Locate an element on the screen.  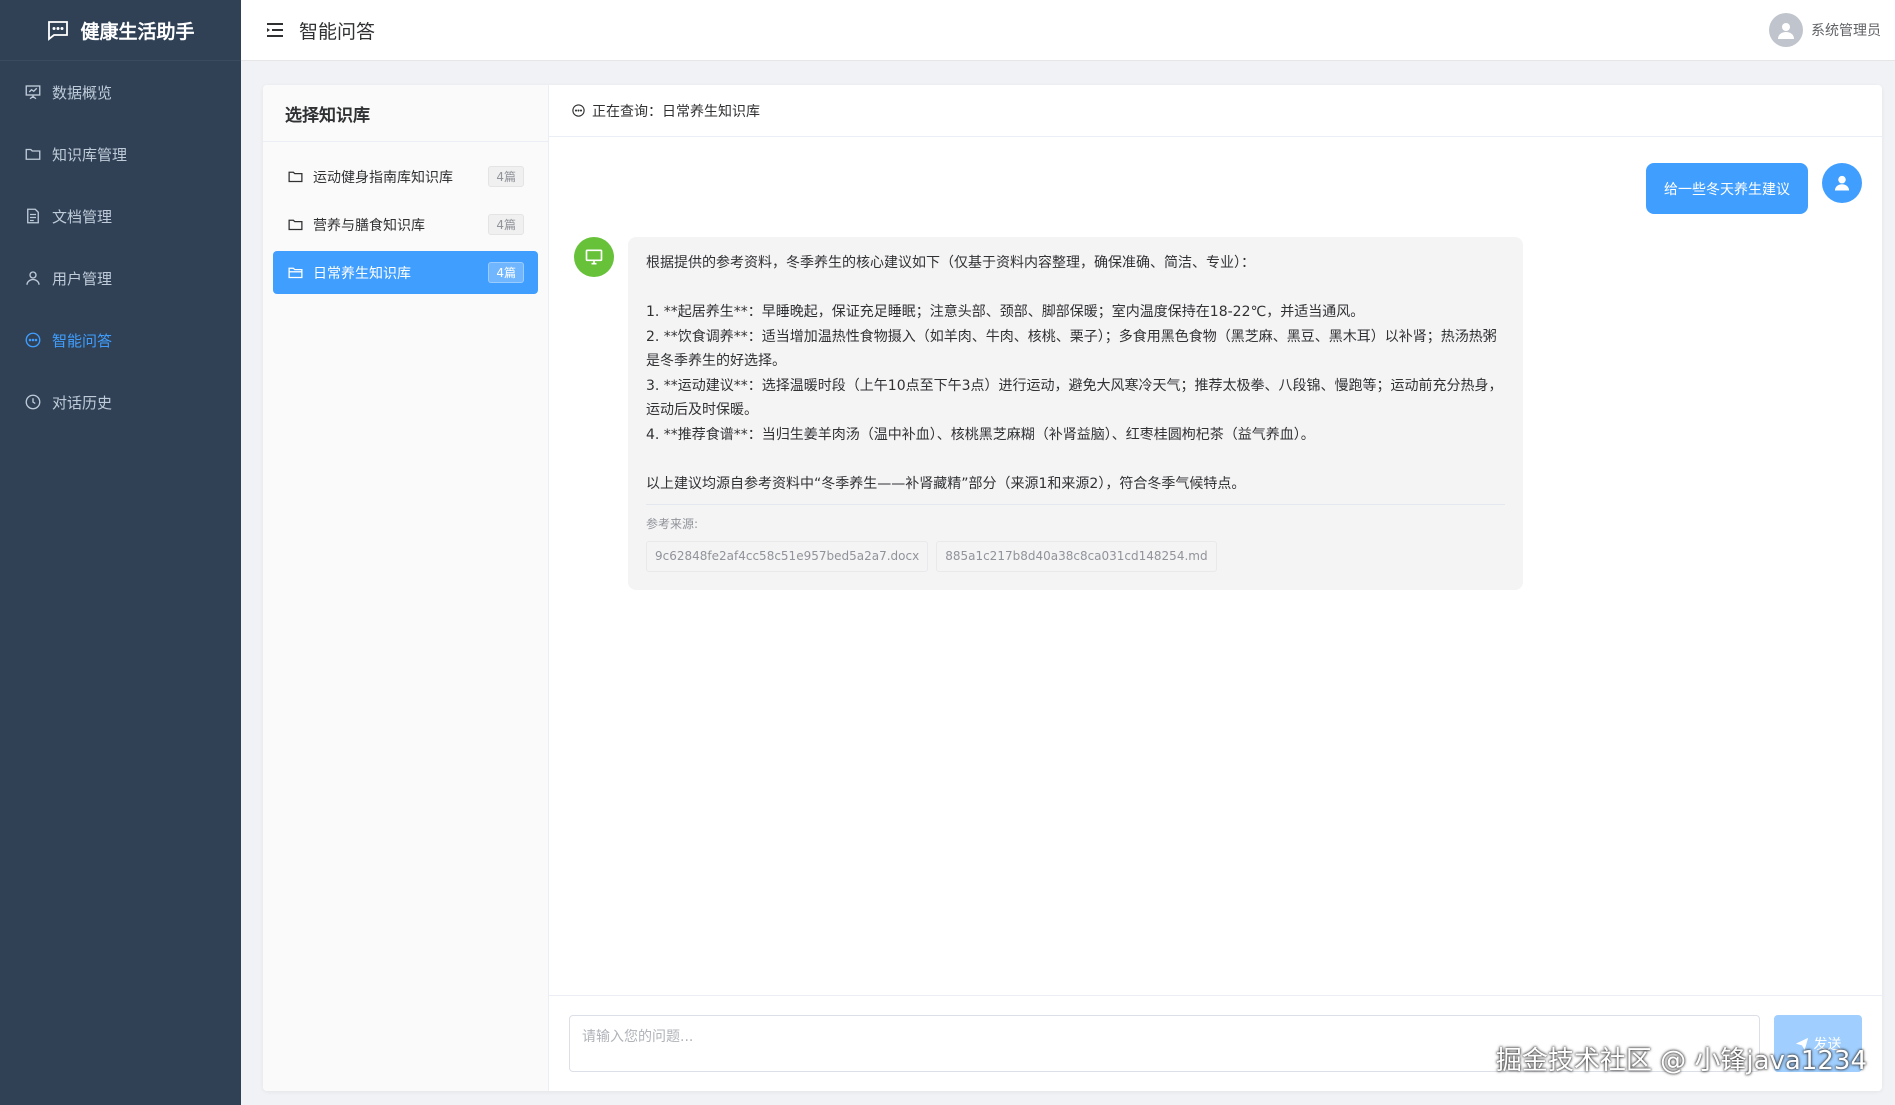
sidebar-item-doc-management: 文档管理 is located at coordinates (120, 216).